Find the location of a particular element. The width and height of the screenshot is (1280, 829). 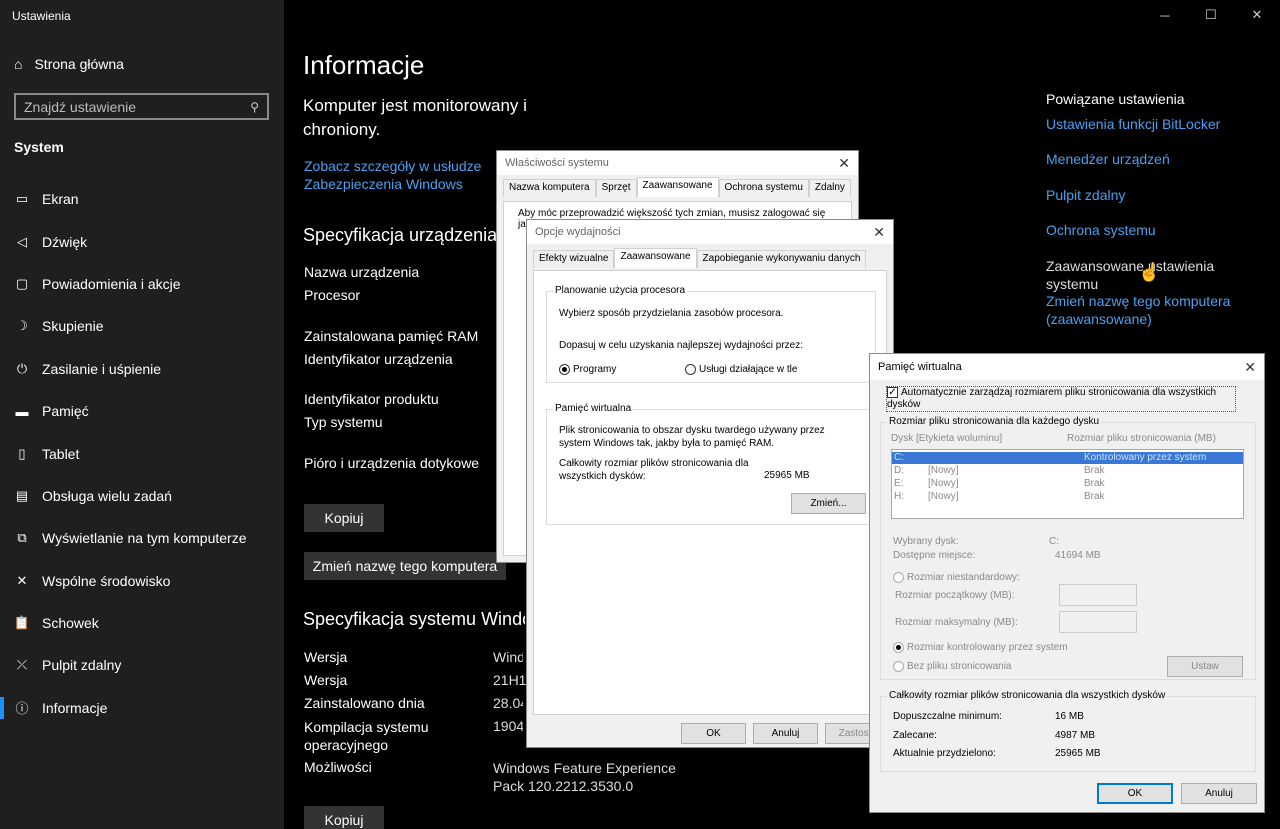

sidebar-item-label: Powiadomienia i akcje is located at coordinates (111, 283).